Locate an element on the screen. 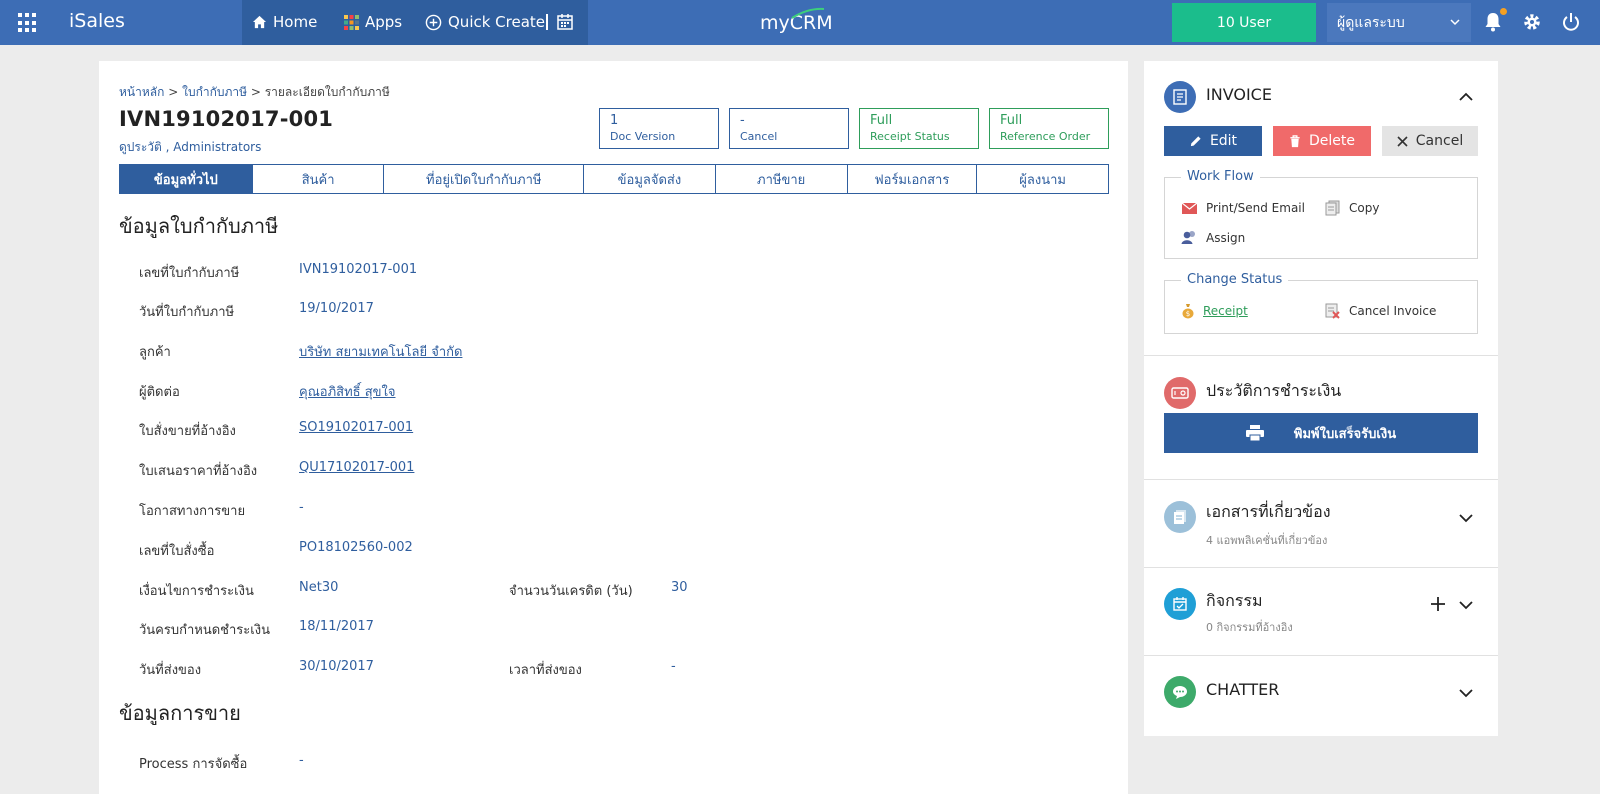 The height and width of the screenshot is (794, 1600). cancel-button-label: Cancel is located at coordinates (1439, 141).